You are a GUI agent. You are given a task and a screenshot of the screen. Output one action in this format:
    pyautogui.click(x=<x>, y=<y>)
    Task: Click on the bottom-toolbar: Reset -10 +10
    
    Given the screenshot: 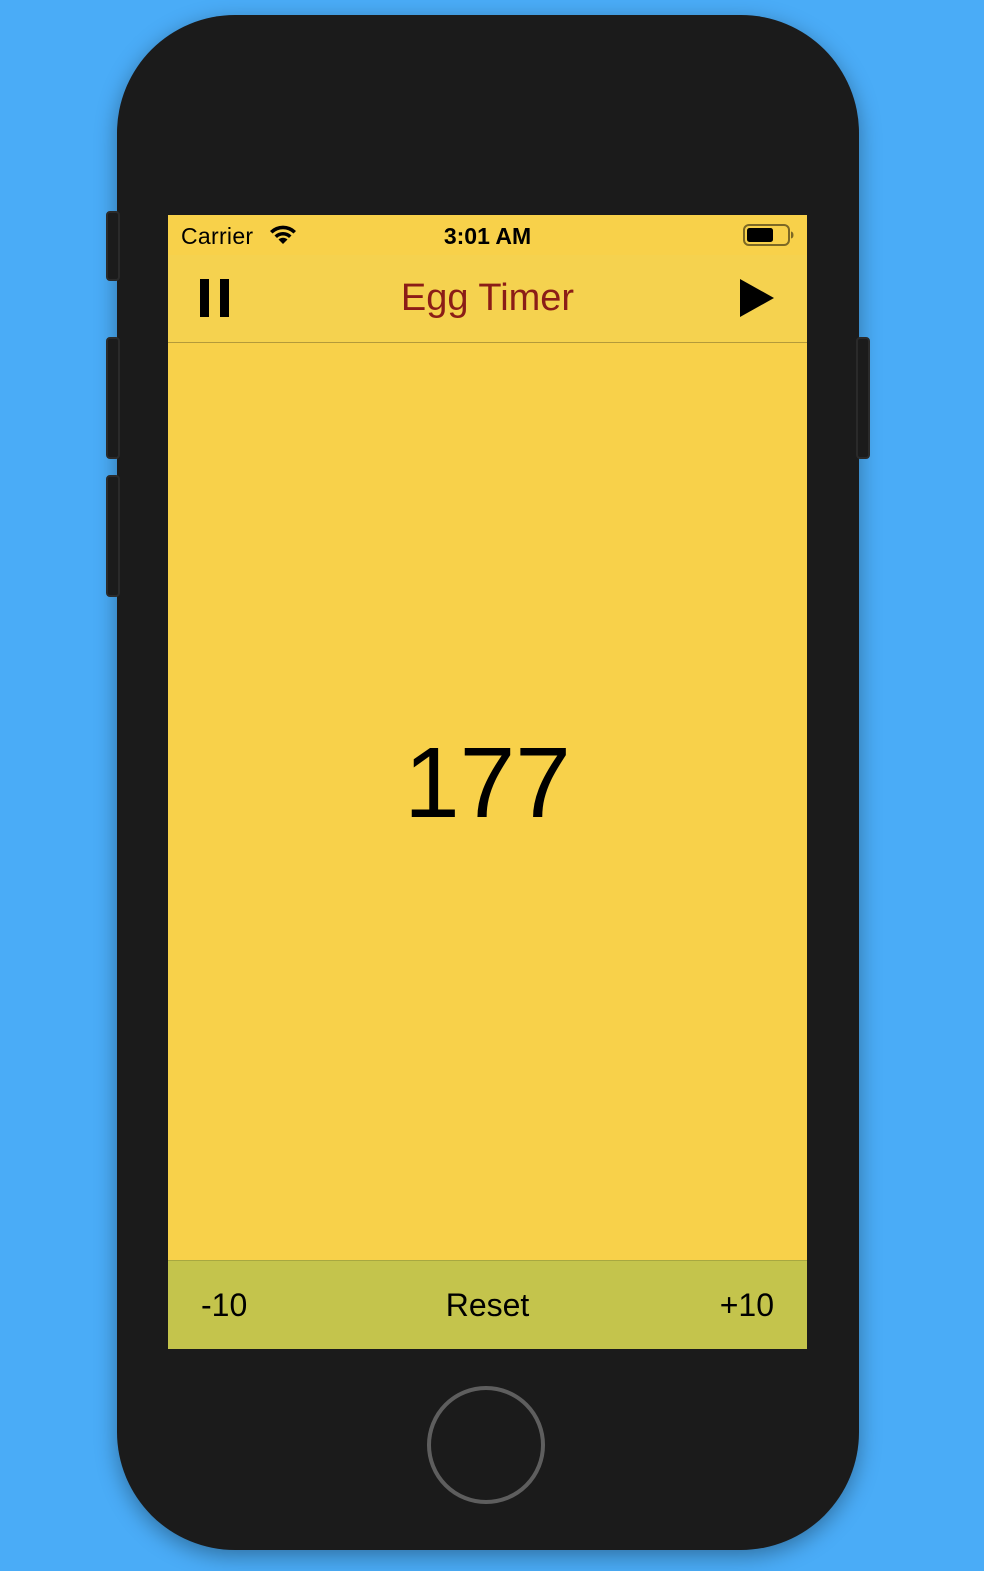 What is the action you would take?
    pyautogui.click(x=487, y=1304)
    